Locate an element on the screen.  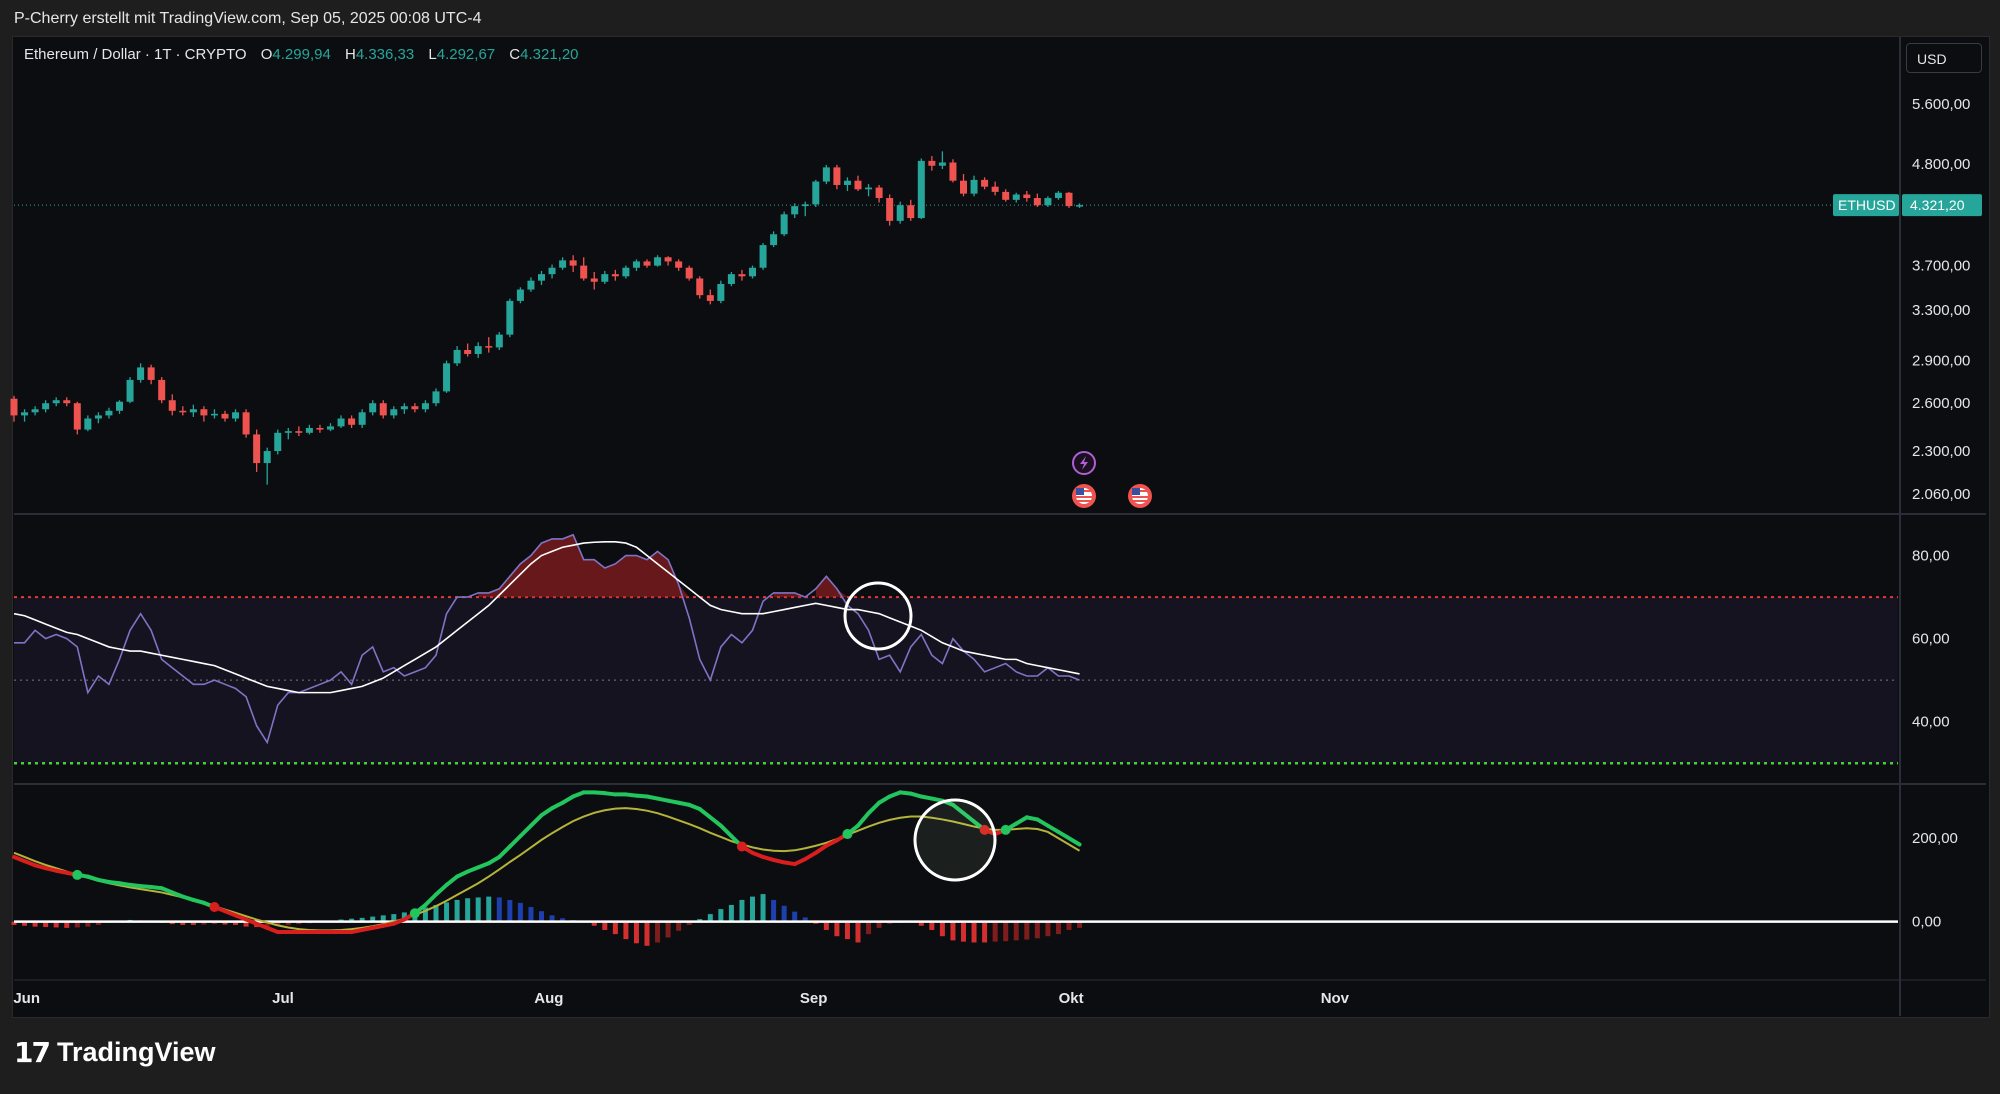
rsi-overbought-fill is located at coordinates (663, 566).